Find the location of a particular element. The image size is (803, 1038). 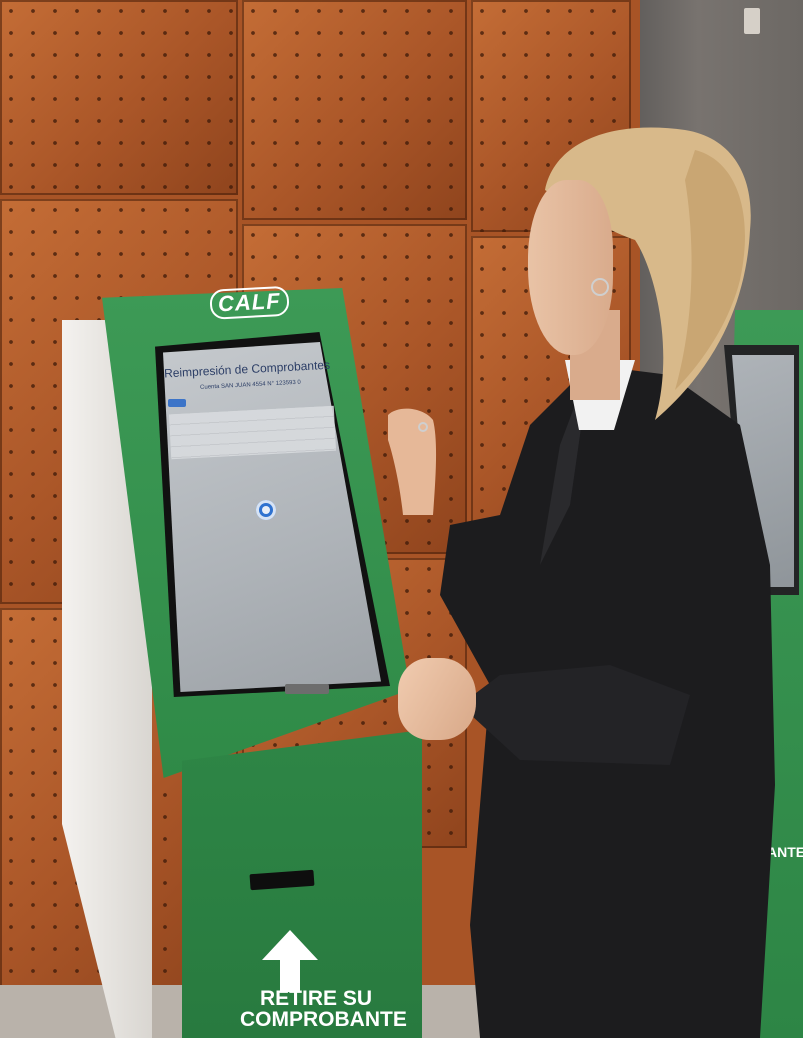

loading-spinner-icon is located at coordinates (266, 510).